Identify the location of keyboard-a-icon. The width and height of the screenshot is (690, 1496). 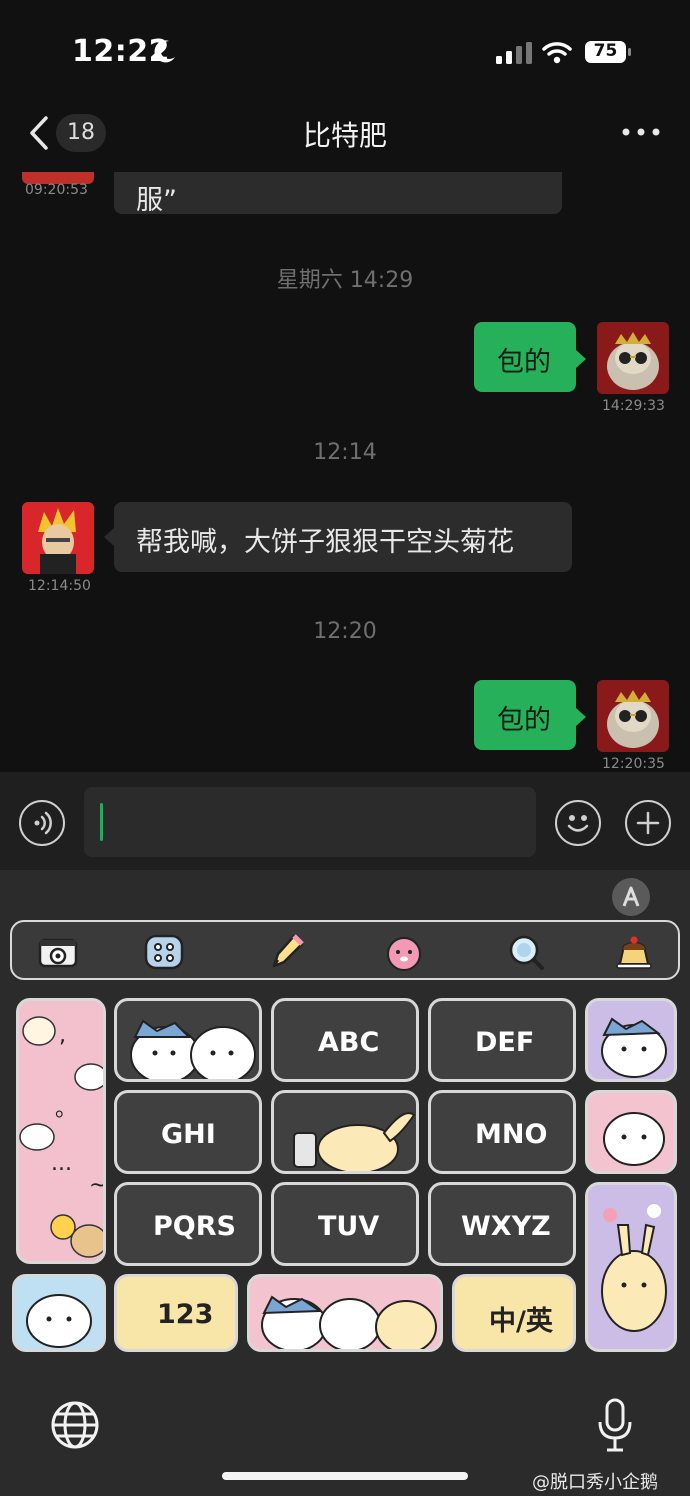
(631, 896).